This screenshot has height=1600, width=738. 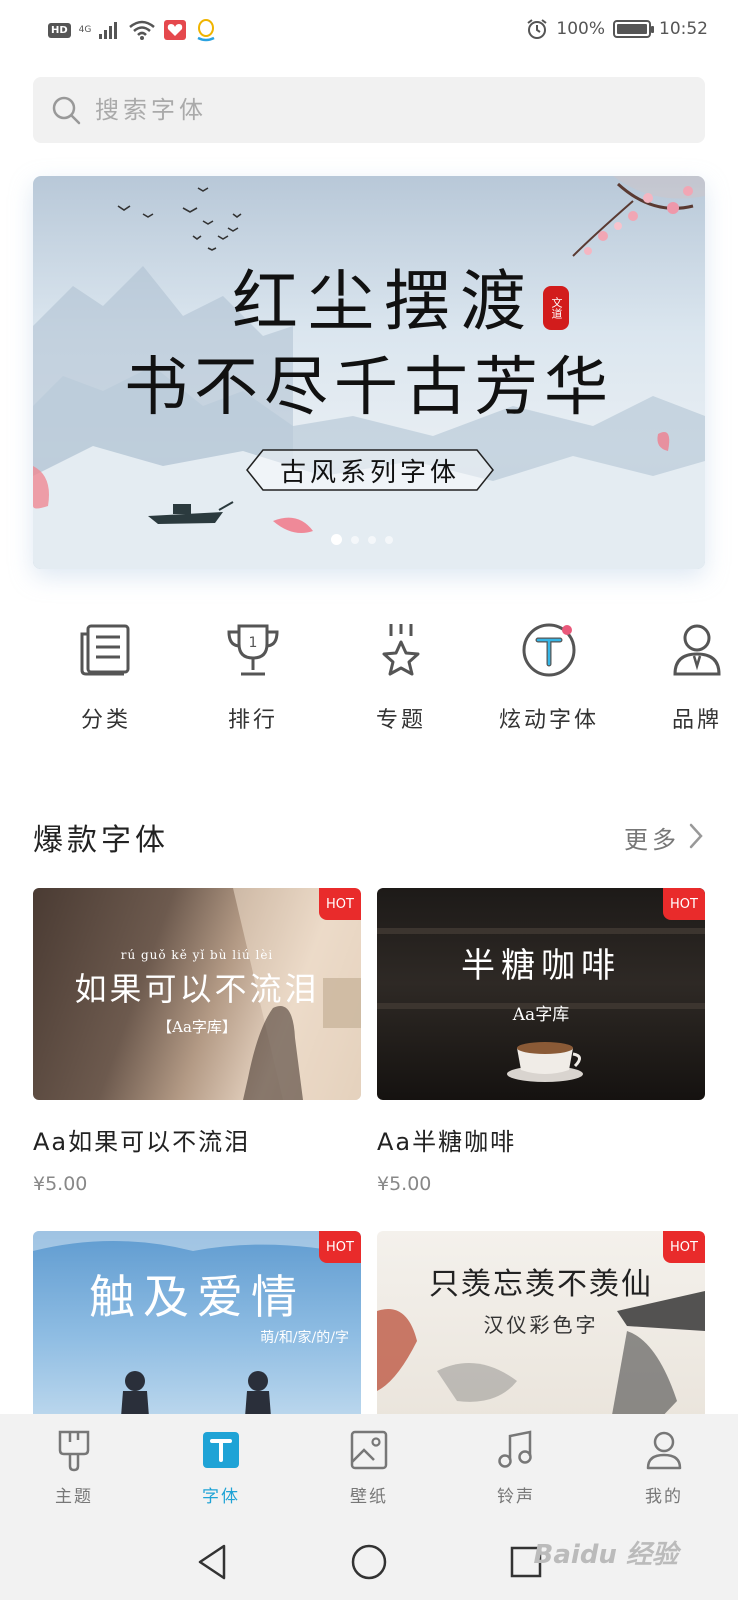 I want to click on category-icon, so click(x=105, y=650).